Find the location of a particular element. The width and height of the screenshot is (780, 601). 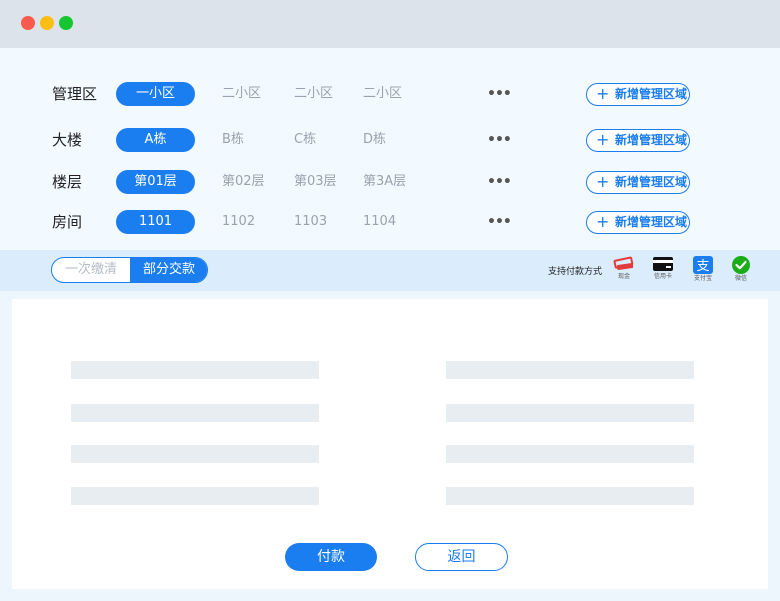

pay-button: 付款 is located at coordinates (331, 557).